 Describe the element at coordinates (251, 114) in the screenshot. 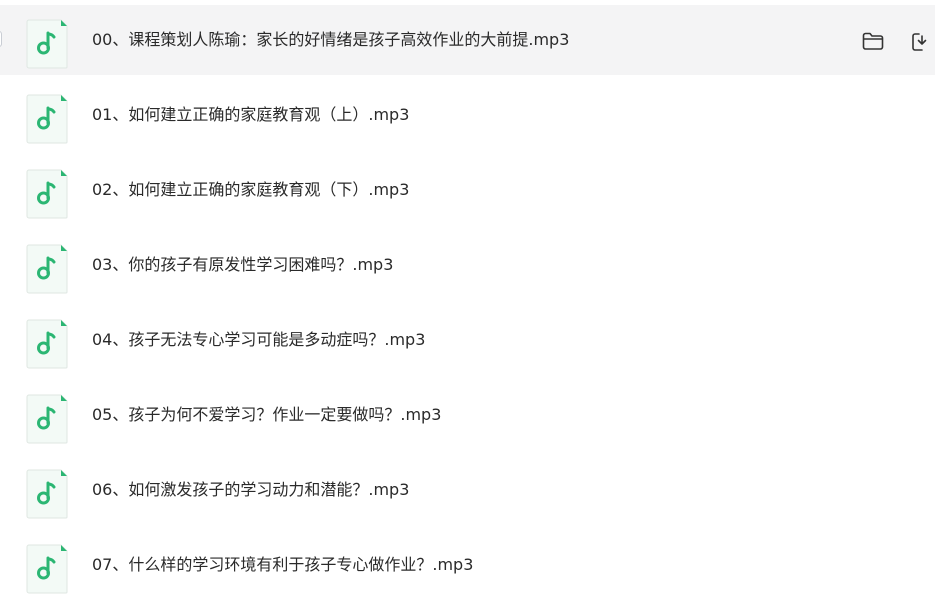

I see `file-name: 01、如何建立正确的家庭教育观（上）.mp3` at that location.